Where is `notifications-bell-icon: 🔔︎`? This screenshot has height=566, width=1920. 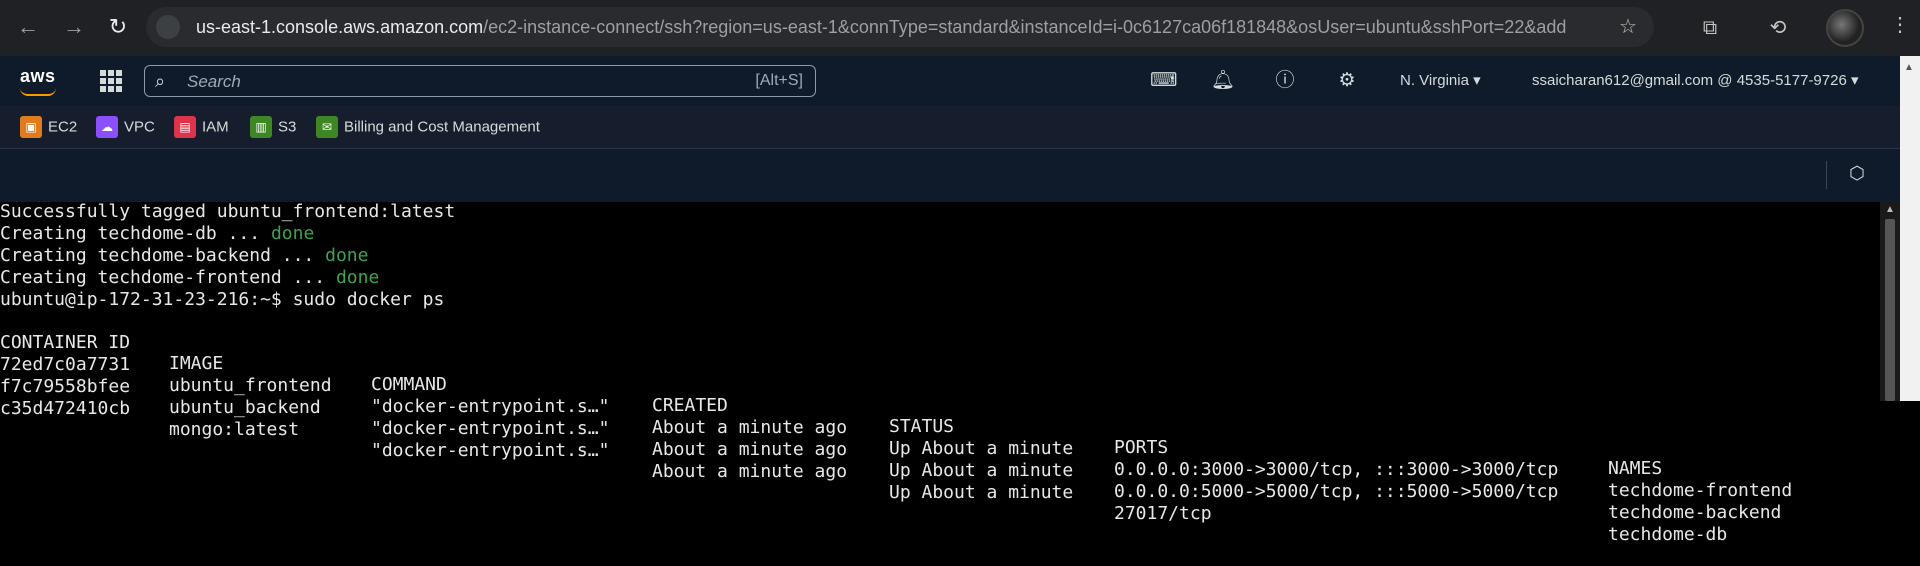
notifications-bell-icon: 🔔︎ is located at coordinates (1223, 81).